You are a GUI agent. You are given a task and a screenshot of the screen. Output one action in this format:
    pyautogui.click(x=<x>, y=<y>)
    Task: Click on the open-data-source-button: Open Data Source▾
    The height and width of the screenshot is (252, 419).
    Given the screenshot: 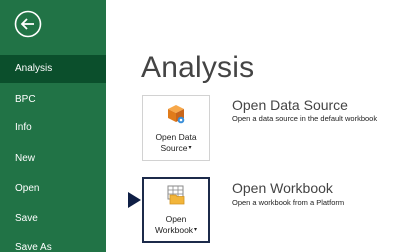 What is the action you would take?
    pyautogui.click(x=176, y=128)
    